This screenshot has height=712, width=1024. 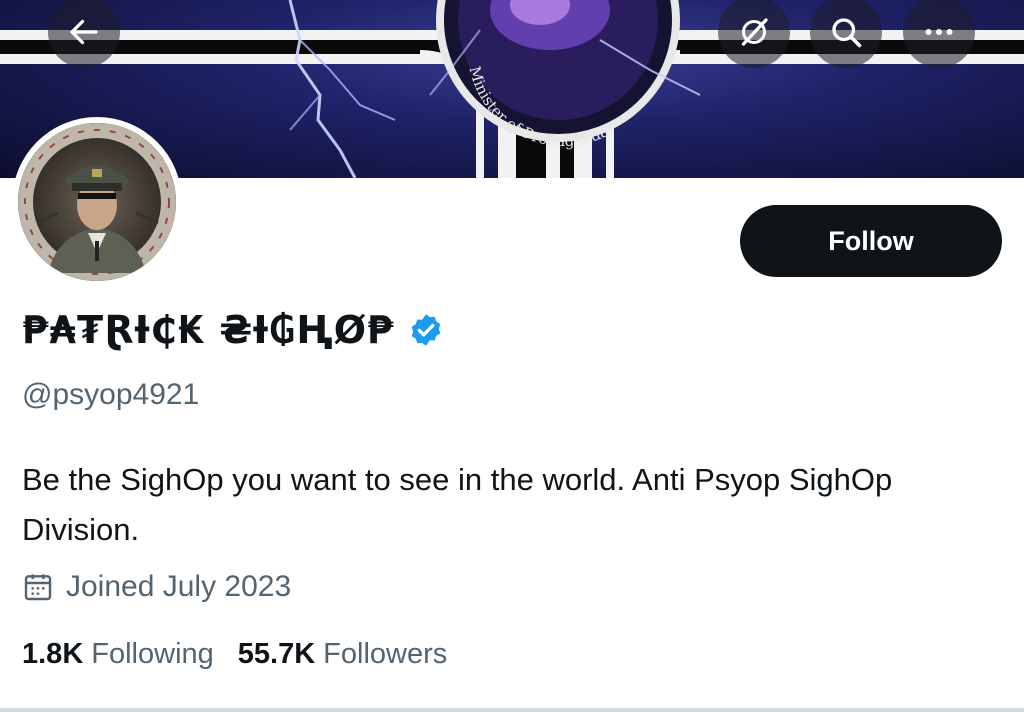 I want to click on following-link: 1.8K Following, so click(x=118, y=654).